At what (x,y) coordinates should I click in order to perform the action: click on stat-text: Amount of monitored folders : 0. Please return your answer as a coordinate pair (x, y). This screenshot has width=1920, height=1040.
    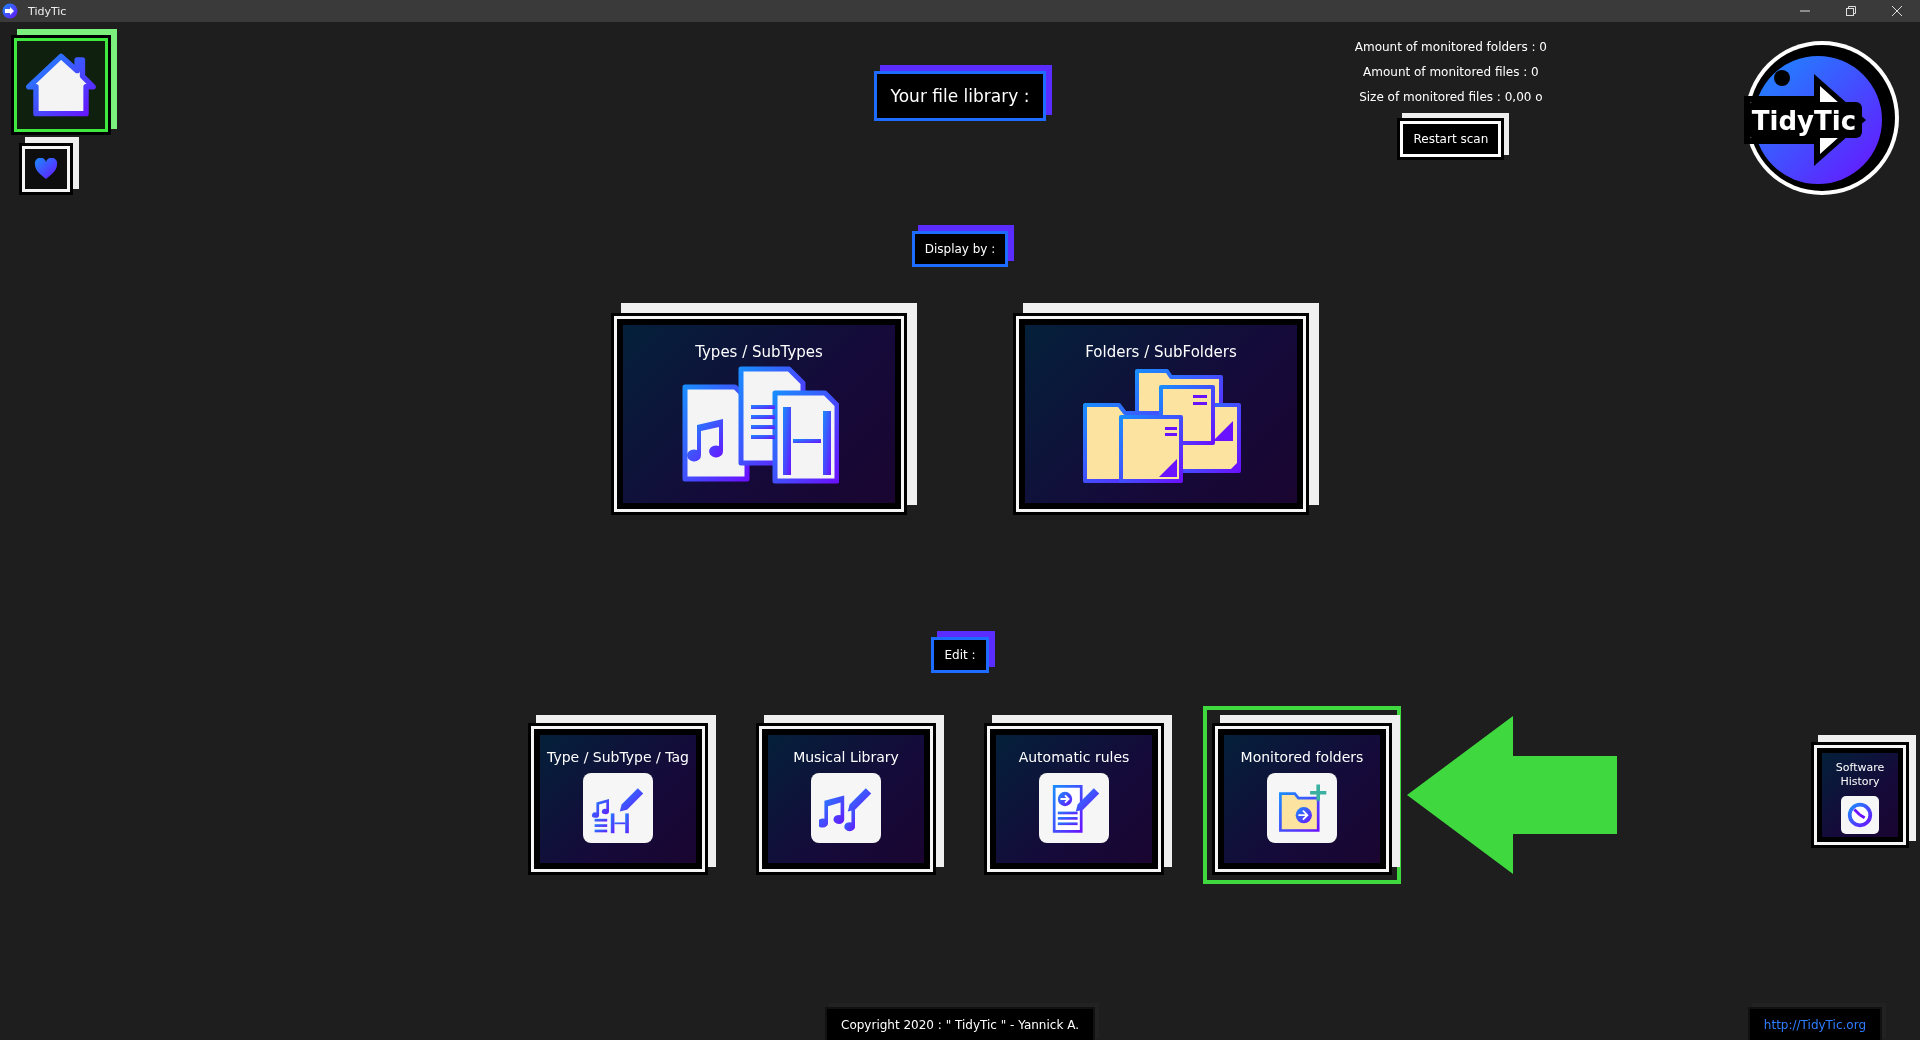
    Looking at the image, I should click on (1450, 47).